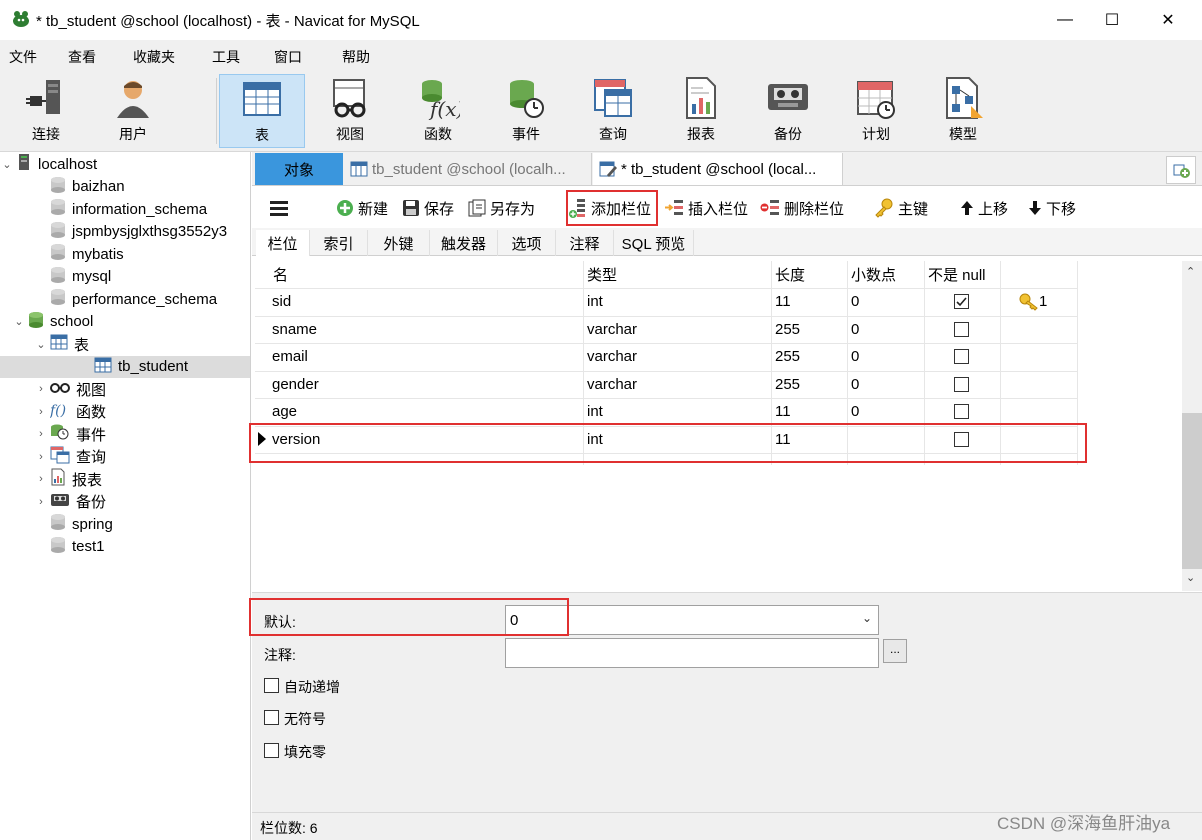 This screenshot has width=1202, height=840. Describe the element at coordinates (299, 169) in the screenshot. I see `tab-objects: 对象` at that location.